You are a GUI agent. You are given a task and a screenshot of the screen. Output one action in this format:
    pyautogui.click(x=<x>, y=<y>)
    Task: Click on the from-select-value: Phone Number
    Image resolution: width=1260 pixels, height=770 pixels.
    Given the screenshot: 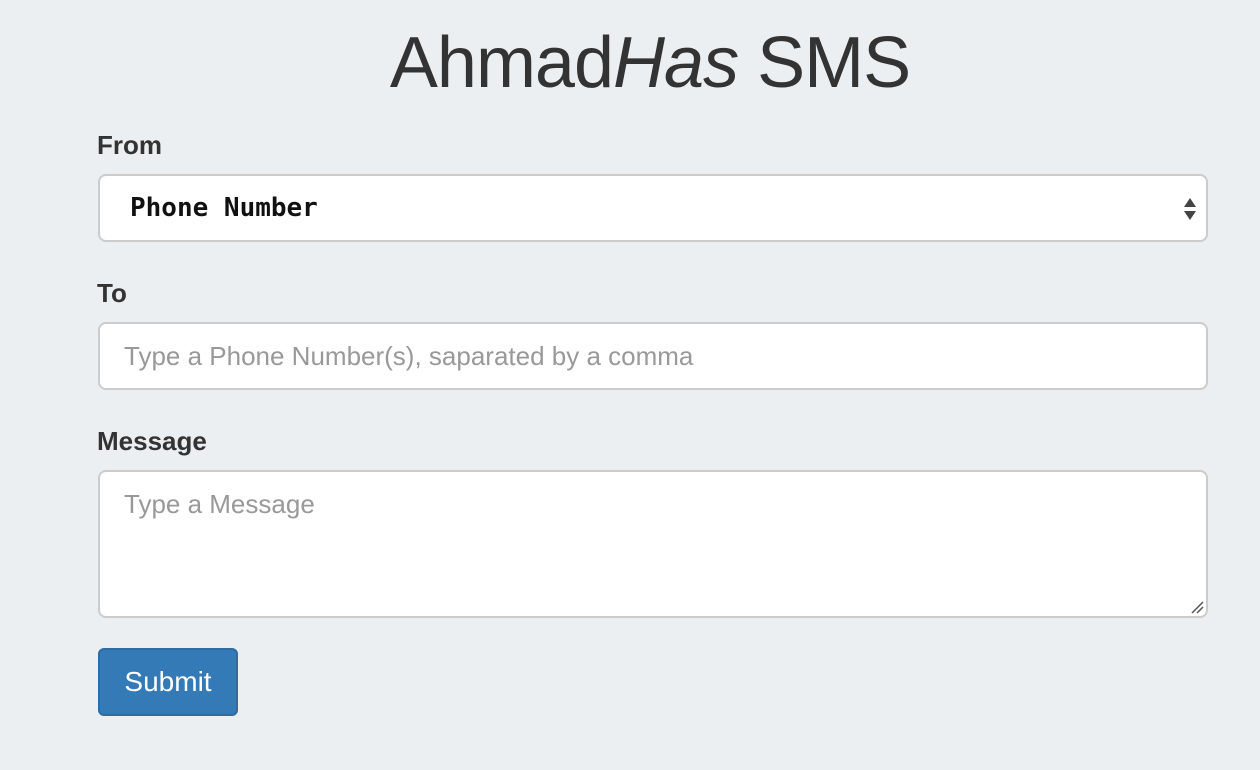 What is the action you would take?
    pyautogui.click(x=224, y=208)
    